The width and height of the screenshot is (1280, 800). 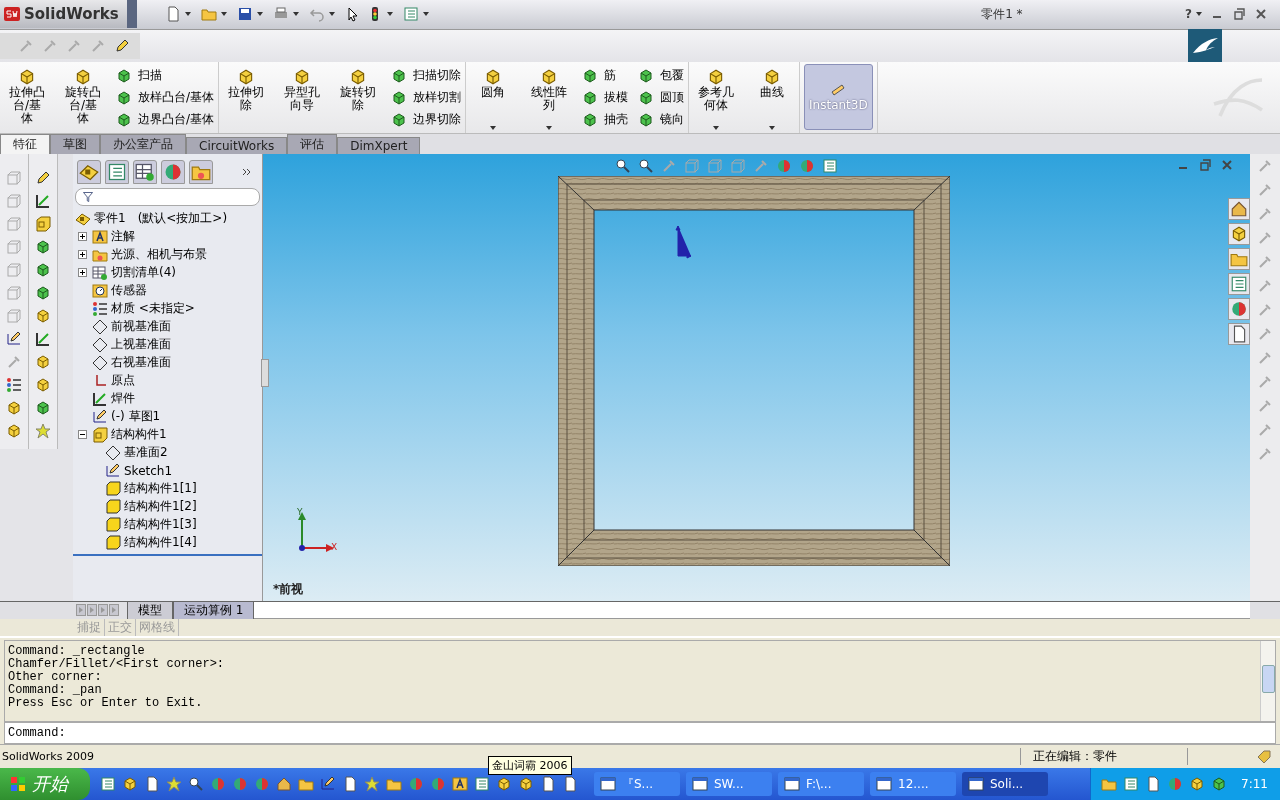 I want to click on tree-item: Sketch1, so click(x=148, y=470).